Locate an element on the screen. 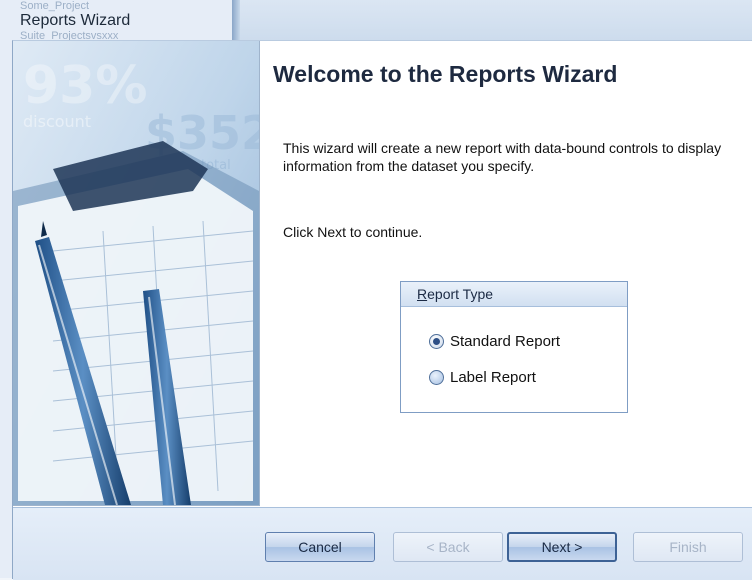  standard-report-radio is located at coordinates (436, 341).